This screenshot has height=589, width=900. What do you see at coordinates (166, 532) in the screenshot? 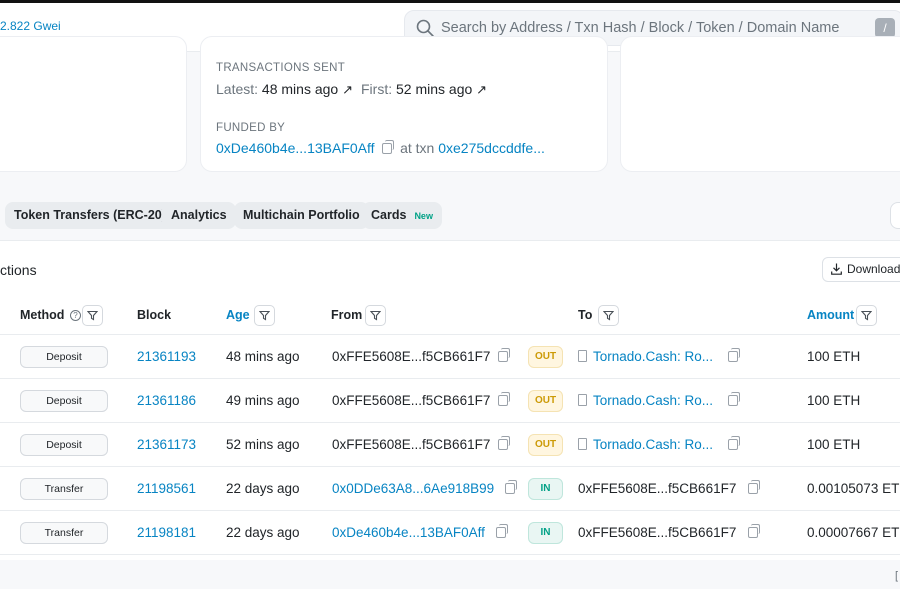
I see `block-link: 21198181` at bounding box center [166, 532].